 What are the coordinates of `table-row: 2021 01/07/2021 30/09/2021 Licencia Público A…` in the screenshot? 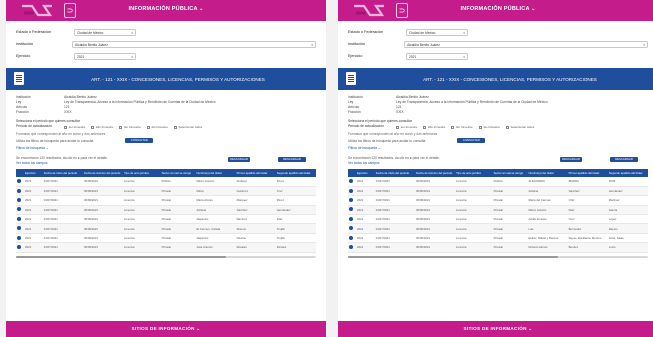 It's located at (498, 182).